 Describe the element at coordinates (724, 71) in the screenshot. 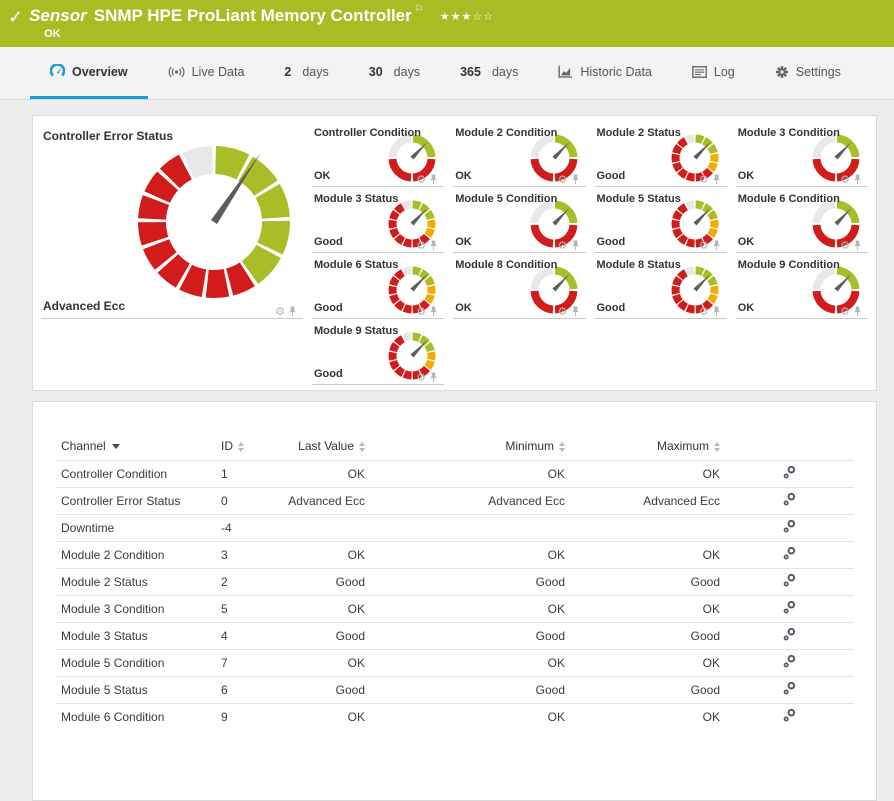

I see `tab-label: Log` at that location.